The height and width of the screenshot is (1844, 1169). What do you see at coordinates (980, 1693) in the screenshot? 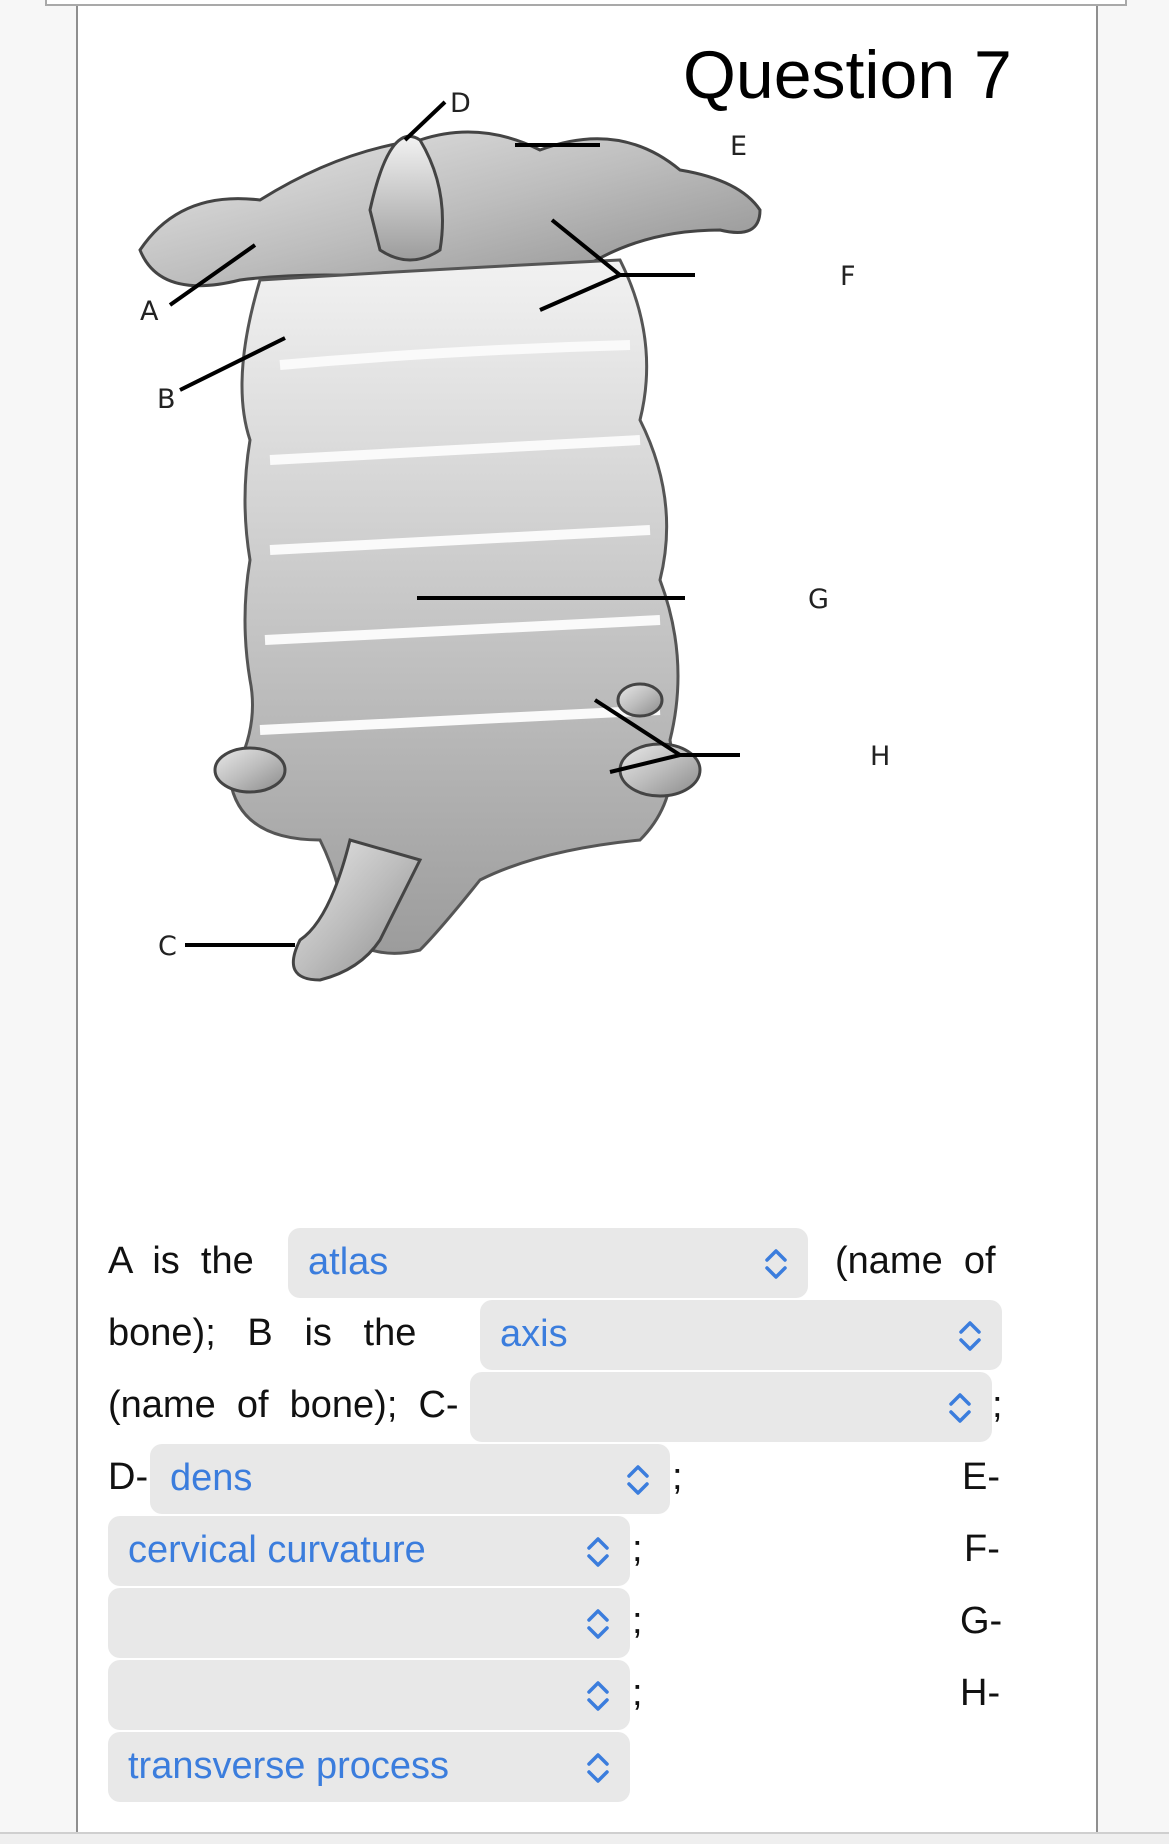
I see `label-h-text: H-` at bounding box center [980, 1693].